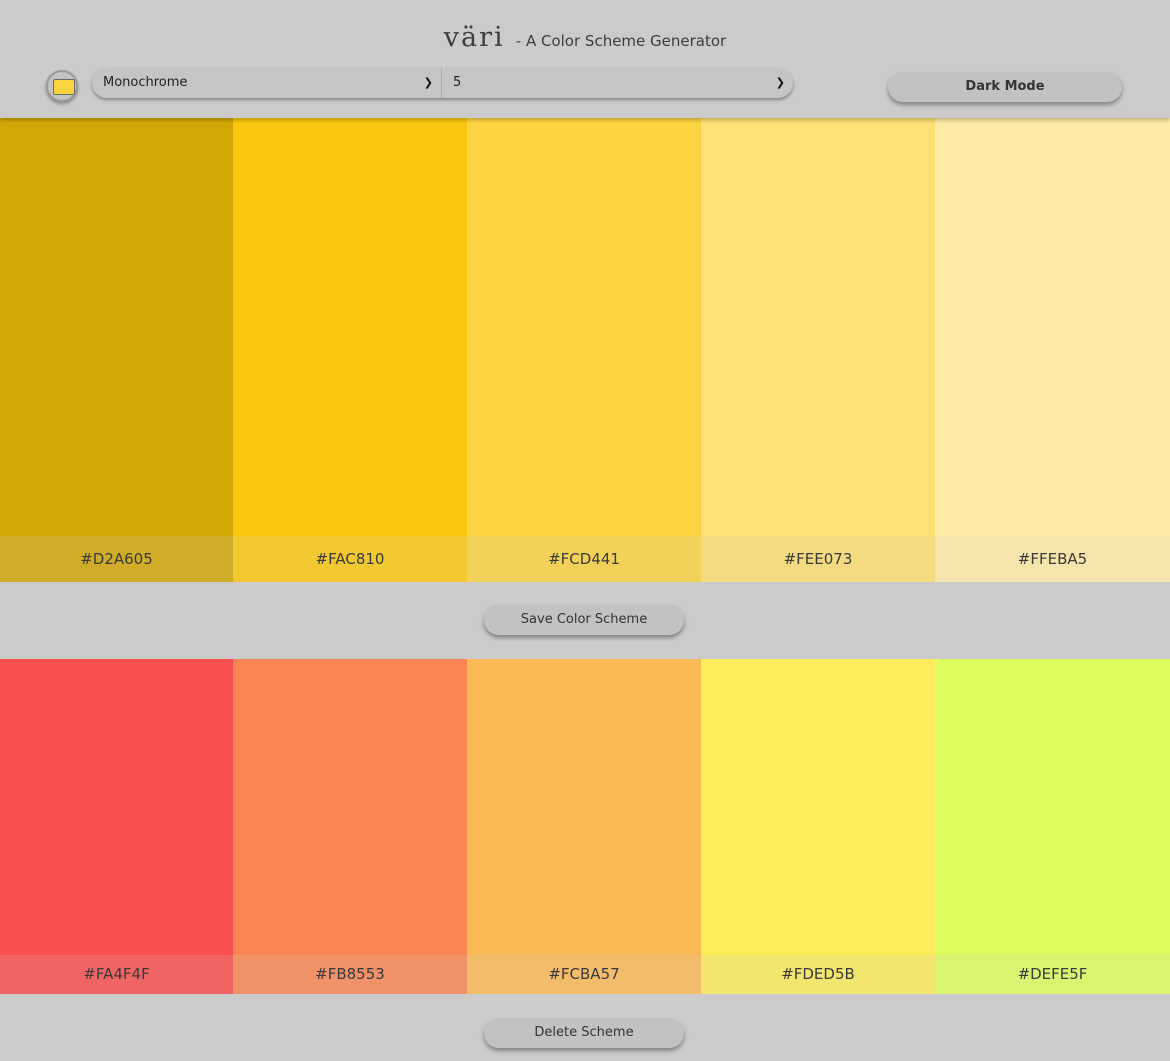 This screenshot has width=1170, height=1061. I want to click on mode-select-value: Monochrome, so click(145, 82).